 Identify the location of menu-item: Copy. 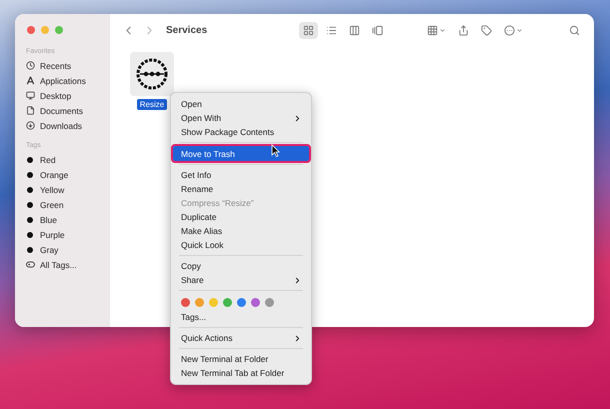
(241, 266).